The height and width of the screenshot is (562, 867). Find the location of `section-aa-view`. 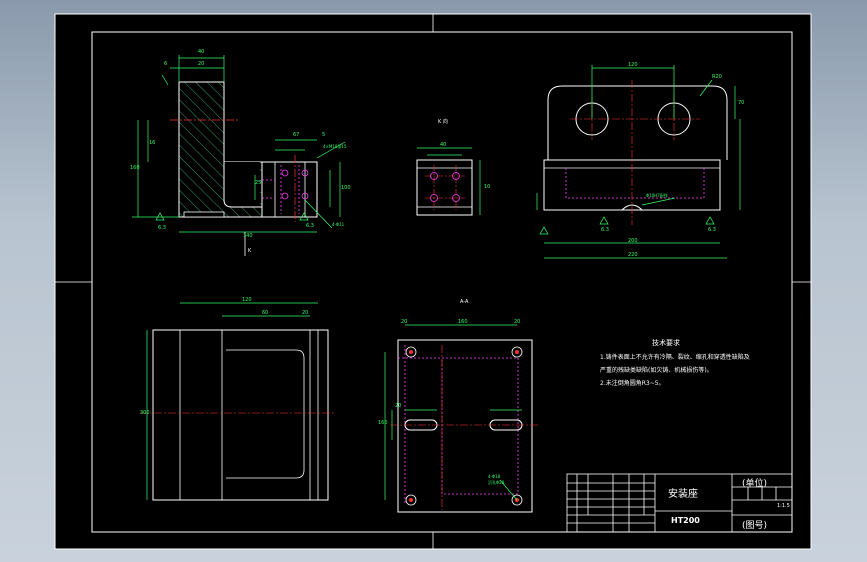

section-aa-view is located at coordinates (462, 418).